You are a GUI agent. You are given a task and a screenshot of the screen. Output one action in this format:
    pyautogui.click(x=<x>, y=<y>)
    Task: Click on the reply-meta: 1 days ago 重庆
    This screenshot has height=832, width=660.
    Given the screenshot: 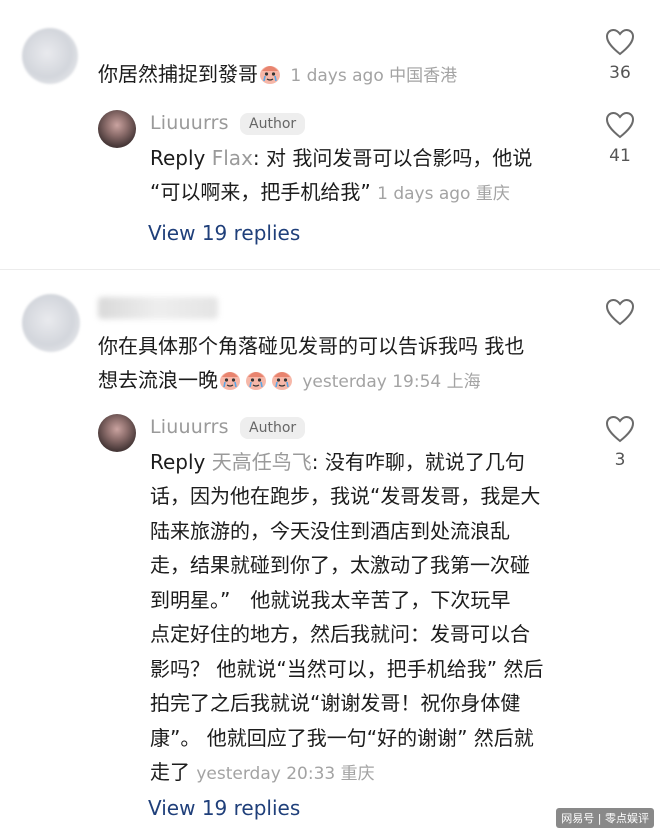 What is the action you would take?
    pyautogui.click(x=443, y=194)
    